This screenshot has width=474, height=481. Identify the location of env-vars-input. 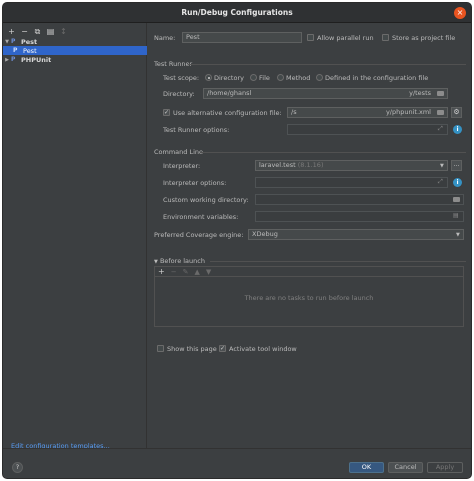
(359, 216).